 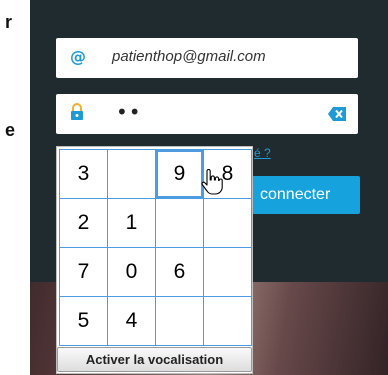 I want to click on keypad-key: 0, so click(x=132, y=272).